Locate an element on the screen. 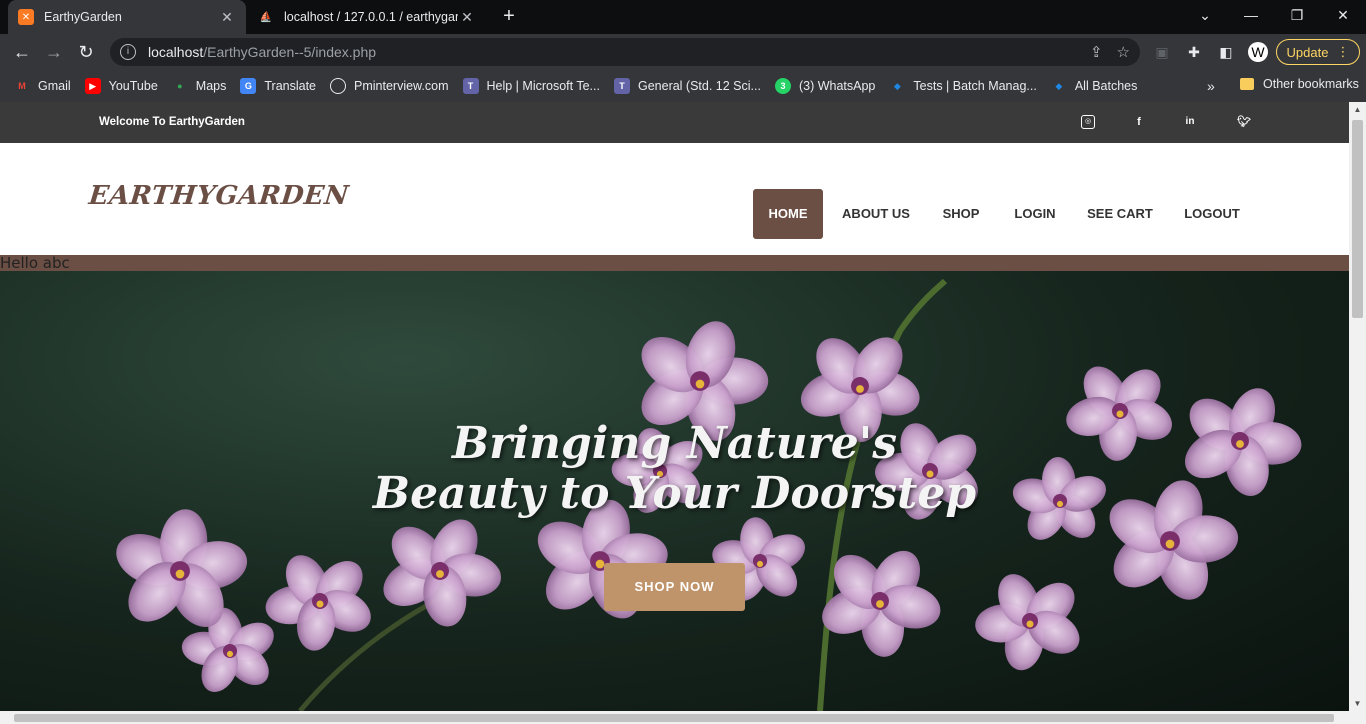 The image size is (1366, 724). globe-icon is located at coordinates (338, 86).